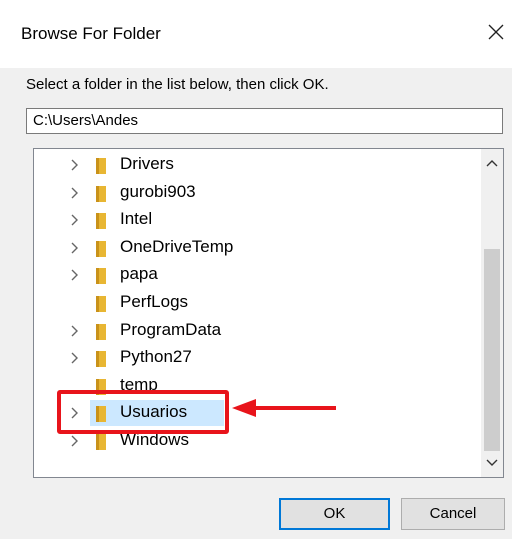 The image size is (512, 539). Describe the element at coordinates (254, 331) in the screenshot. I see `tree-item-programdata: ProgramData` at that location.